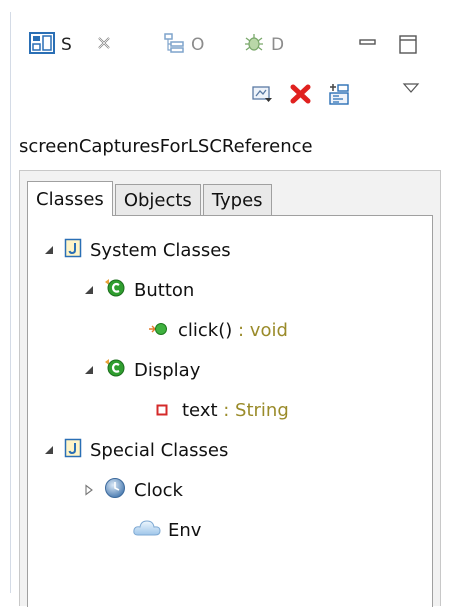 The width and height of the screenshot is (449, 607). Describe the element at coordinates (278, 44) in the screenshot. I see `tab-debug-label: D` at that location.